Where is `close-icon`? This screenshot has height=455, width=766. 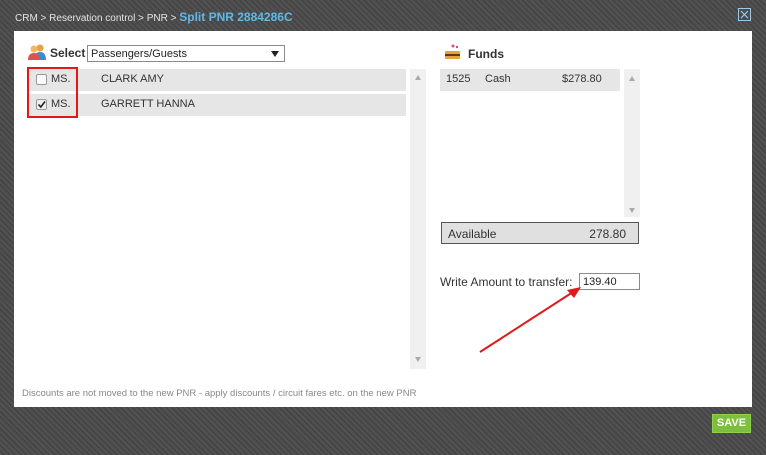 close-icon is located at coordinates (744, 14).